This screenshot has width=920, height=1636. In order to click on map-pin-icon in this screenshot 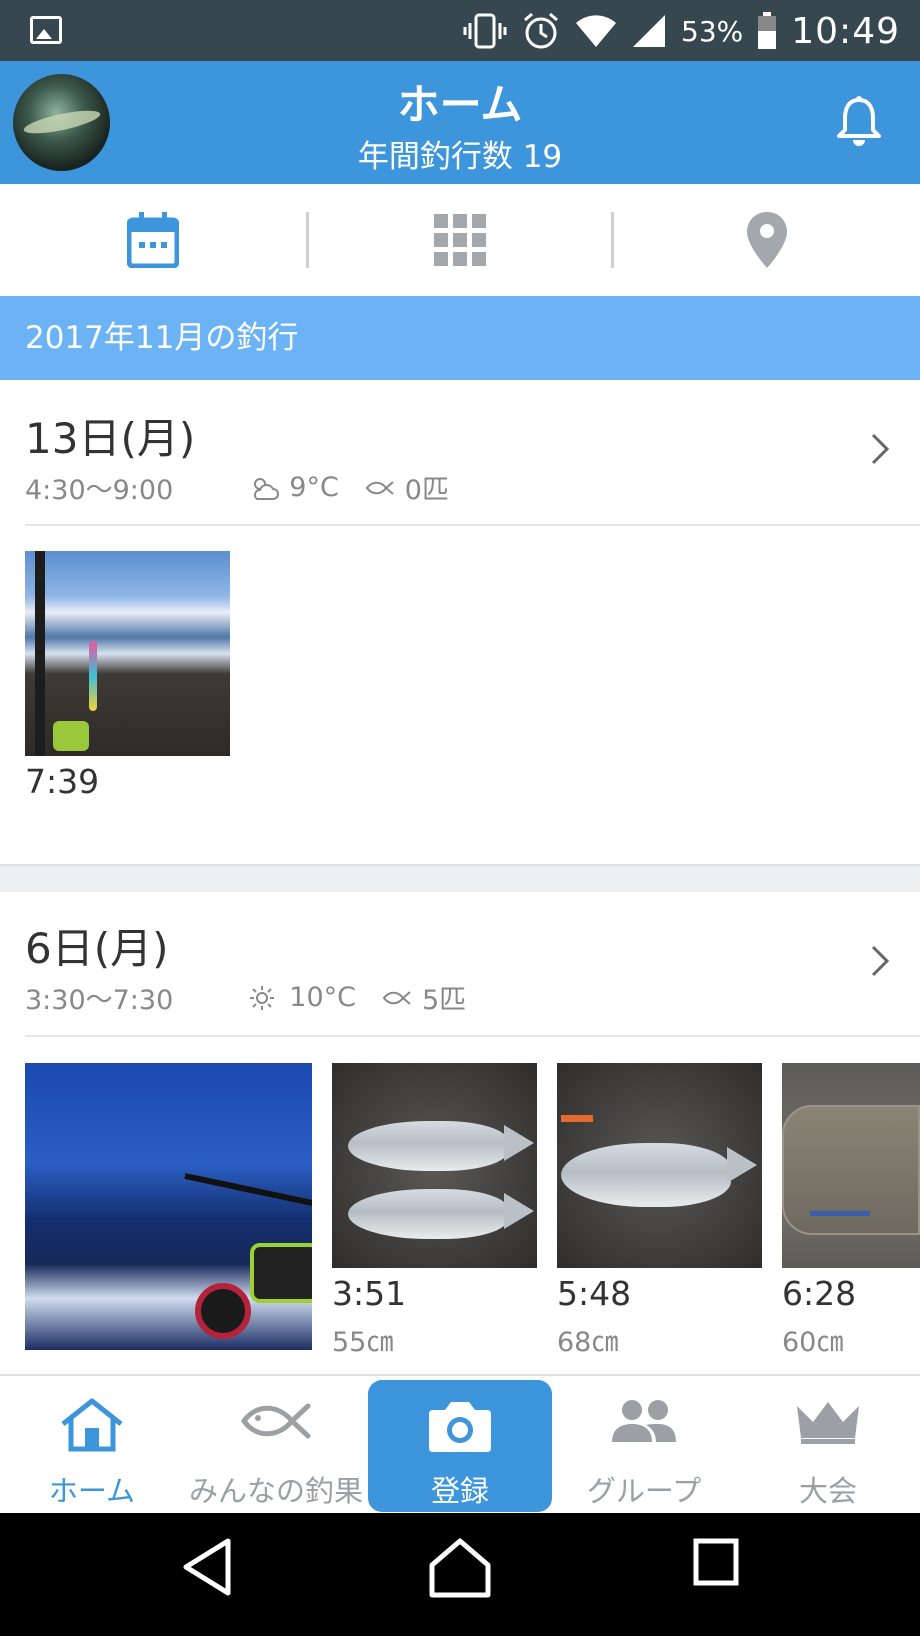, I will do `click(767, 240)`.